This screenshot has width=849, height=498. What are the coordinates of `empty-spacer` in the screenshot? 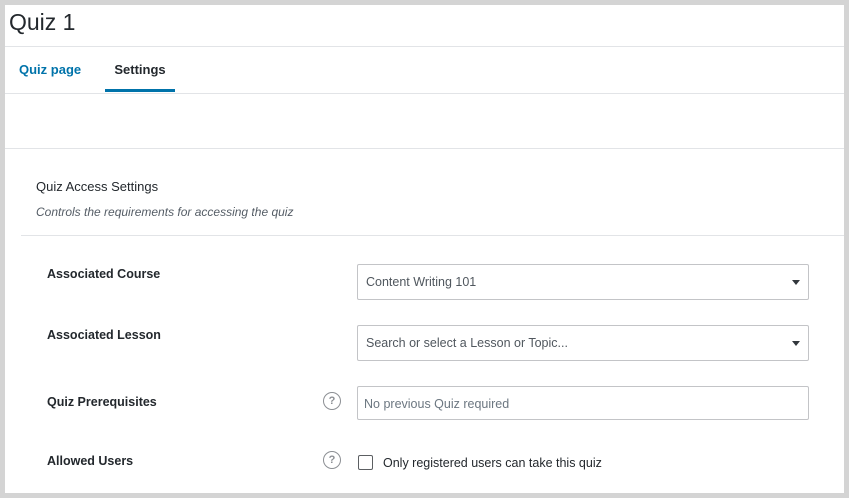 It's located at (424, 121).